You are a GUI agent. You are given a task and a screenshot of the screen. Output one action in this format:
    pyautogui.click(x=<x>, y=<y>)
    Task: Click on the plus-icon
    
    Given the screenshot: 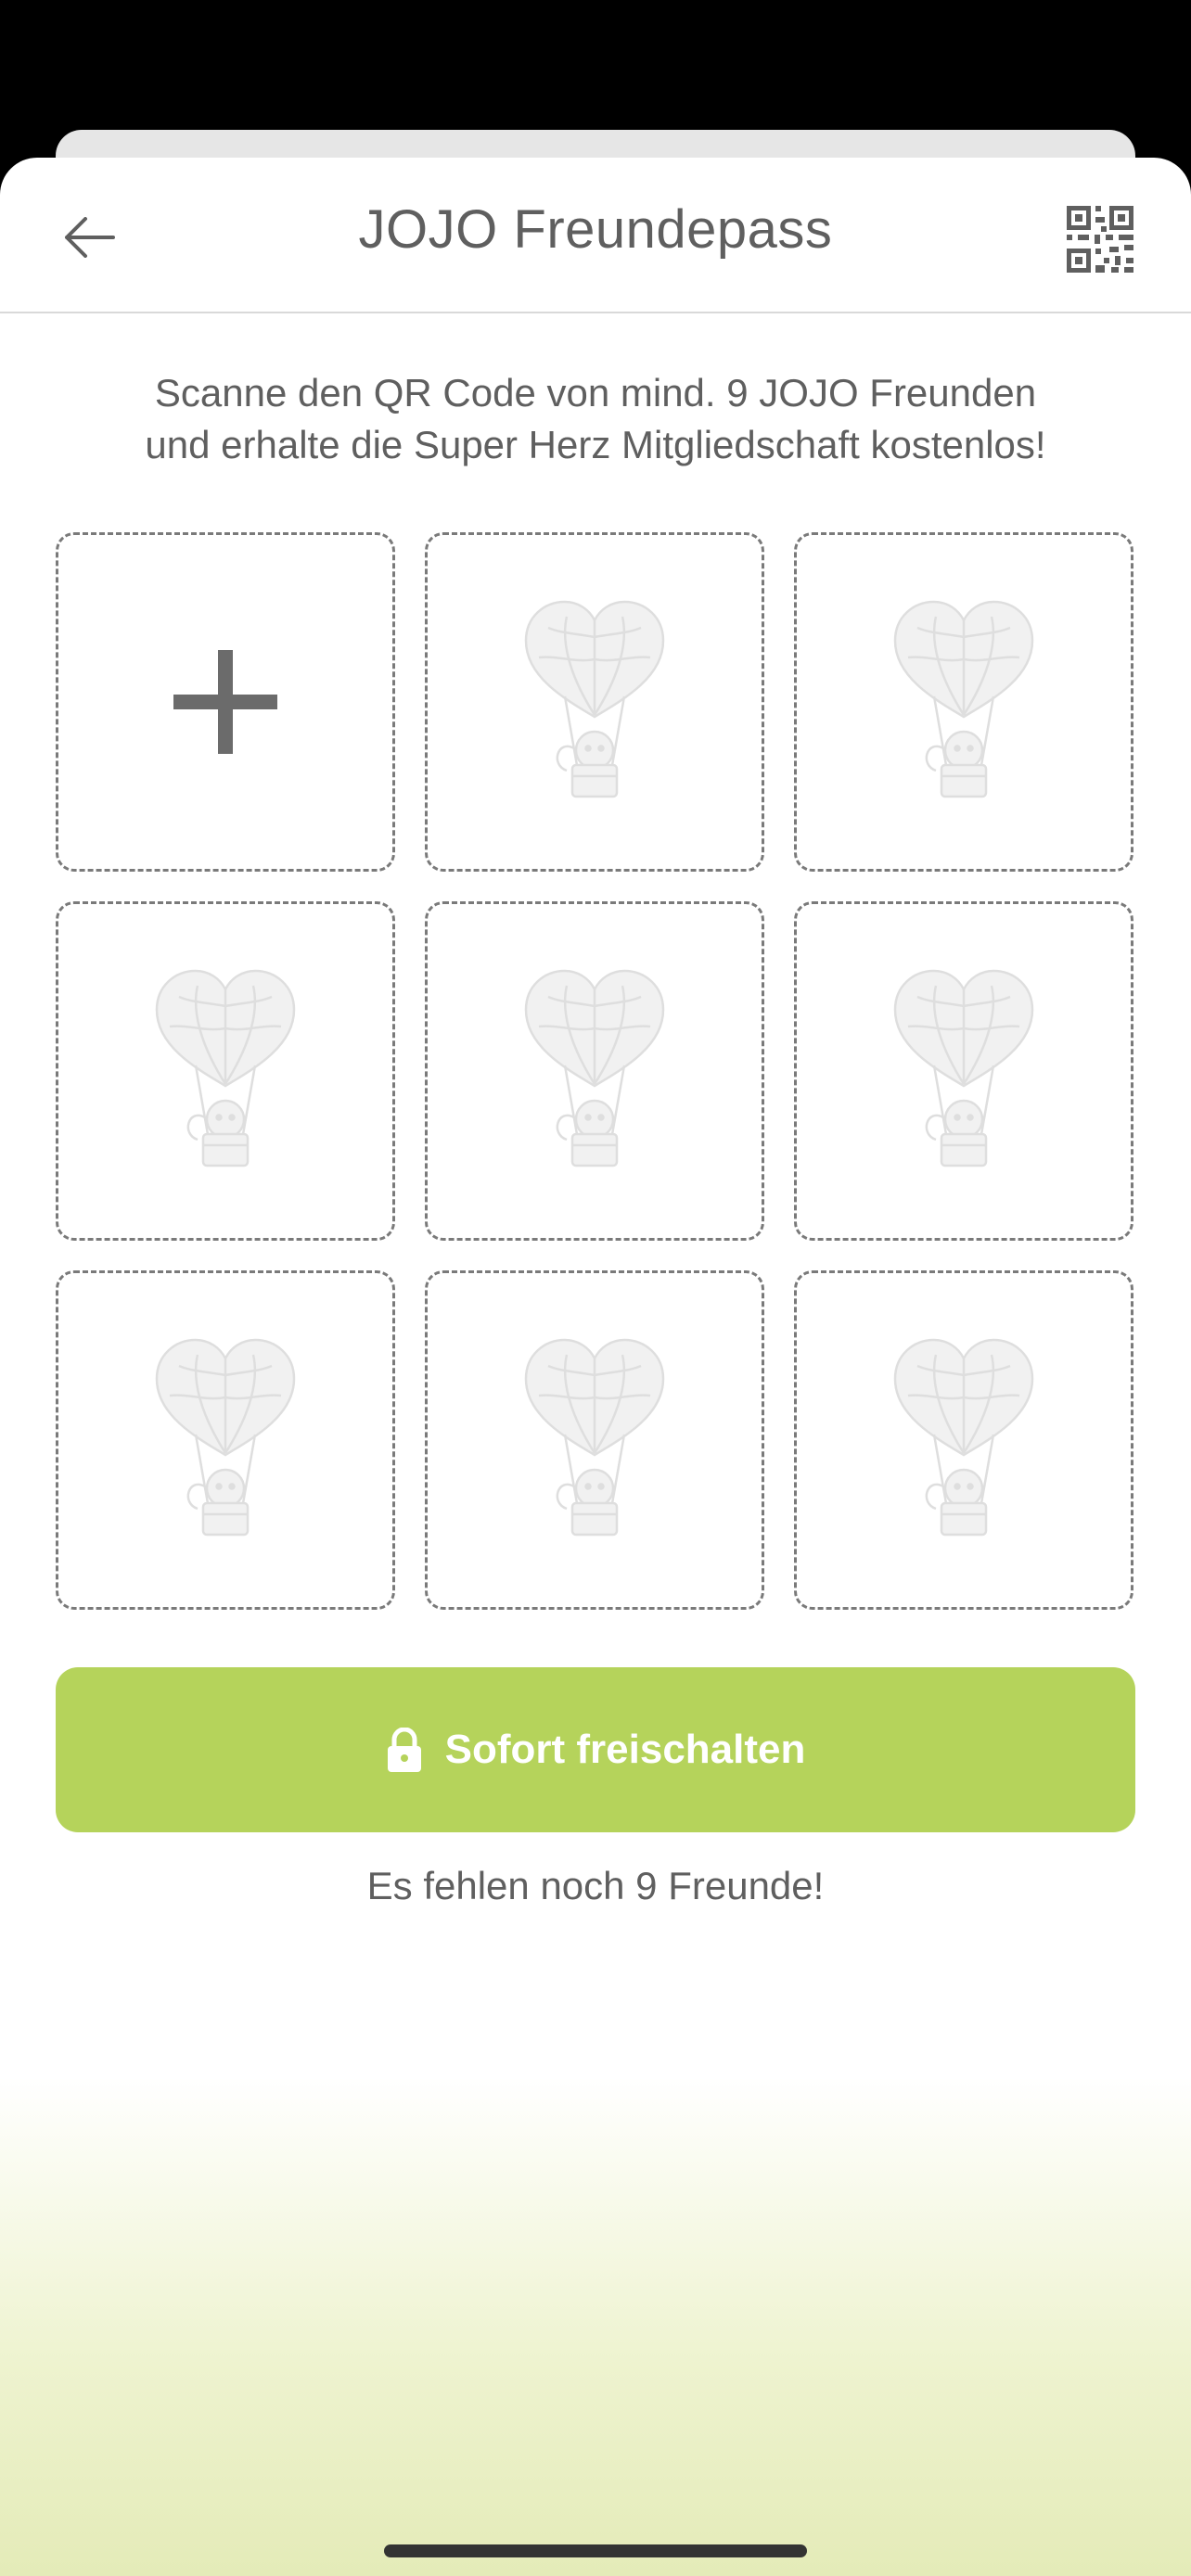 What is the action you would take?
    pyautogui.click(x=225, y=702)
    